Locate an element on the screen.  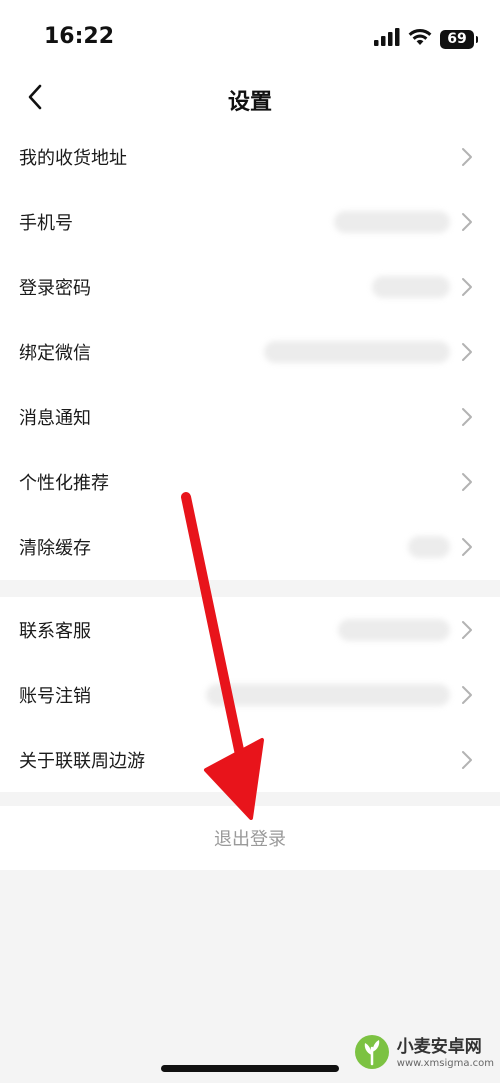
home-indicator is located at coordinates (250, 1068).